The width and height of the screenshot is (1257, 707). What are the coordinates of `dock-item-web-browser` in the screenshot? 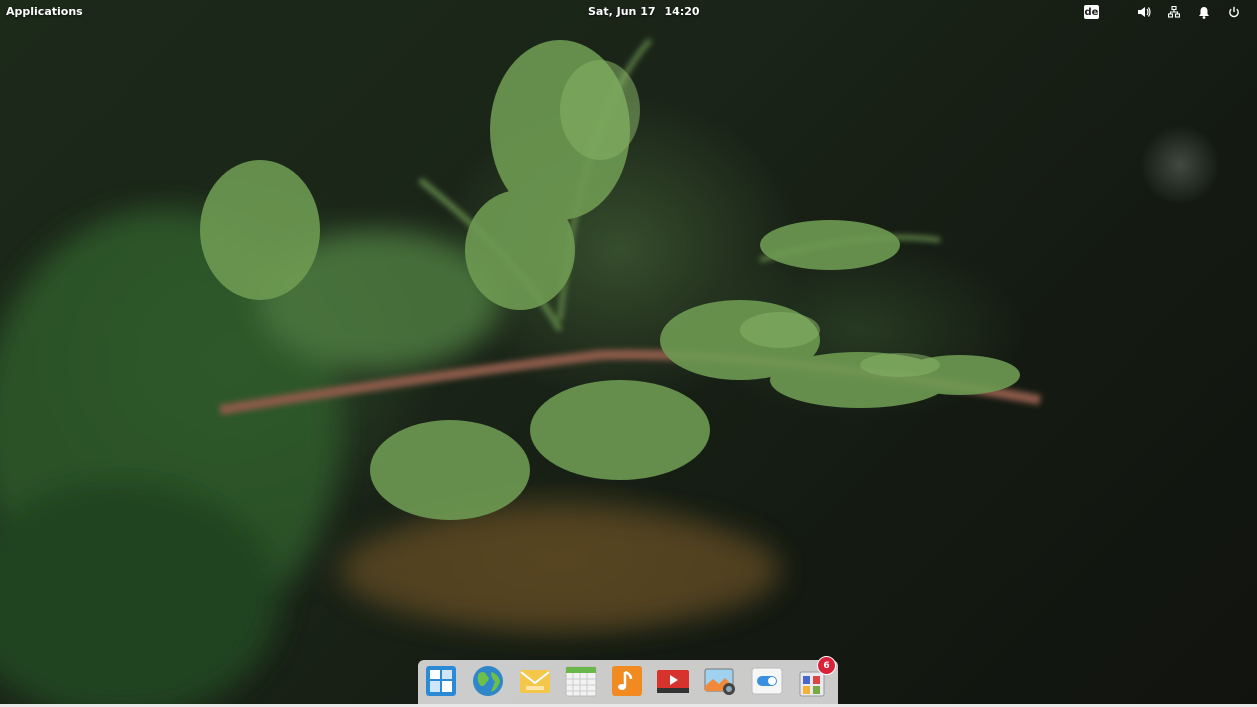 It's located at (488, 681).